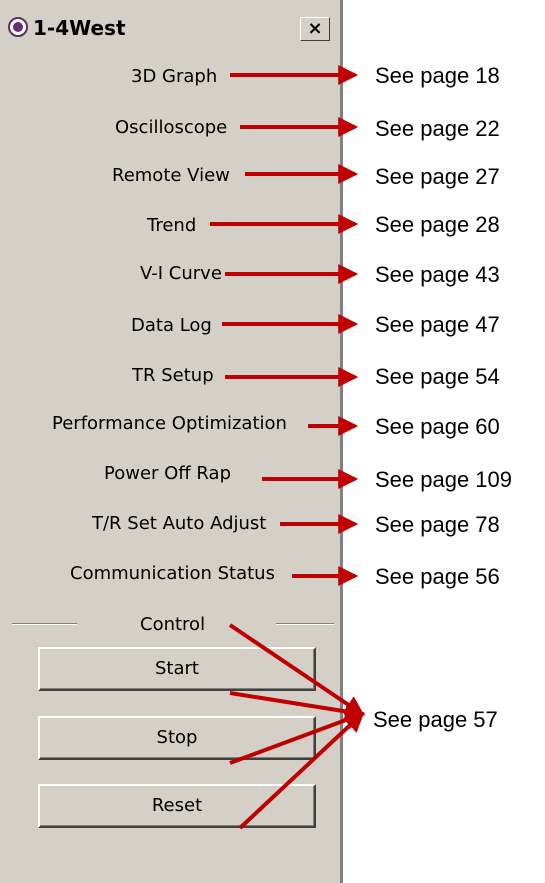 Image resolution: width=545 pixels, height=883 pixels. What do you see at coordinates (169, 424) in the screenshot?
I see `menu-item-performance-optimization: Performance Optimization` at bounding box center [169, 424].